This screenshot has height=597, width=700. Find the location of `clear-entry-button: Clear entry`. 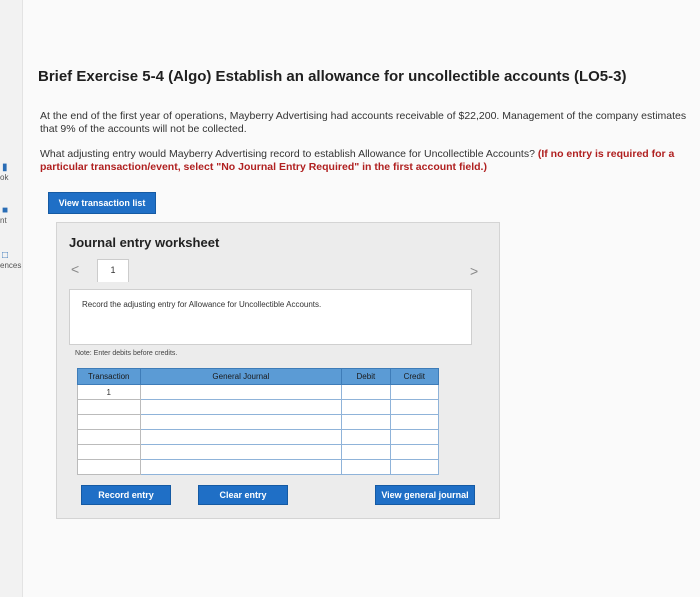

clear-entry-button: Clear entry is located at coordinates (243, 495).